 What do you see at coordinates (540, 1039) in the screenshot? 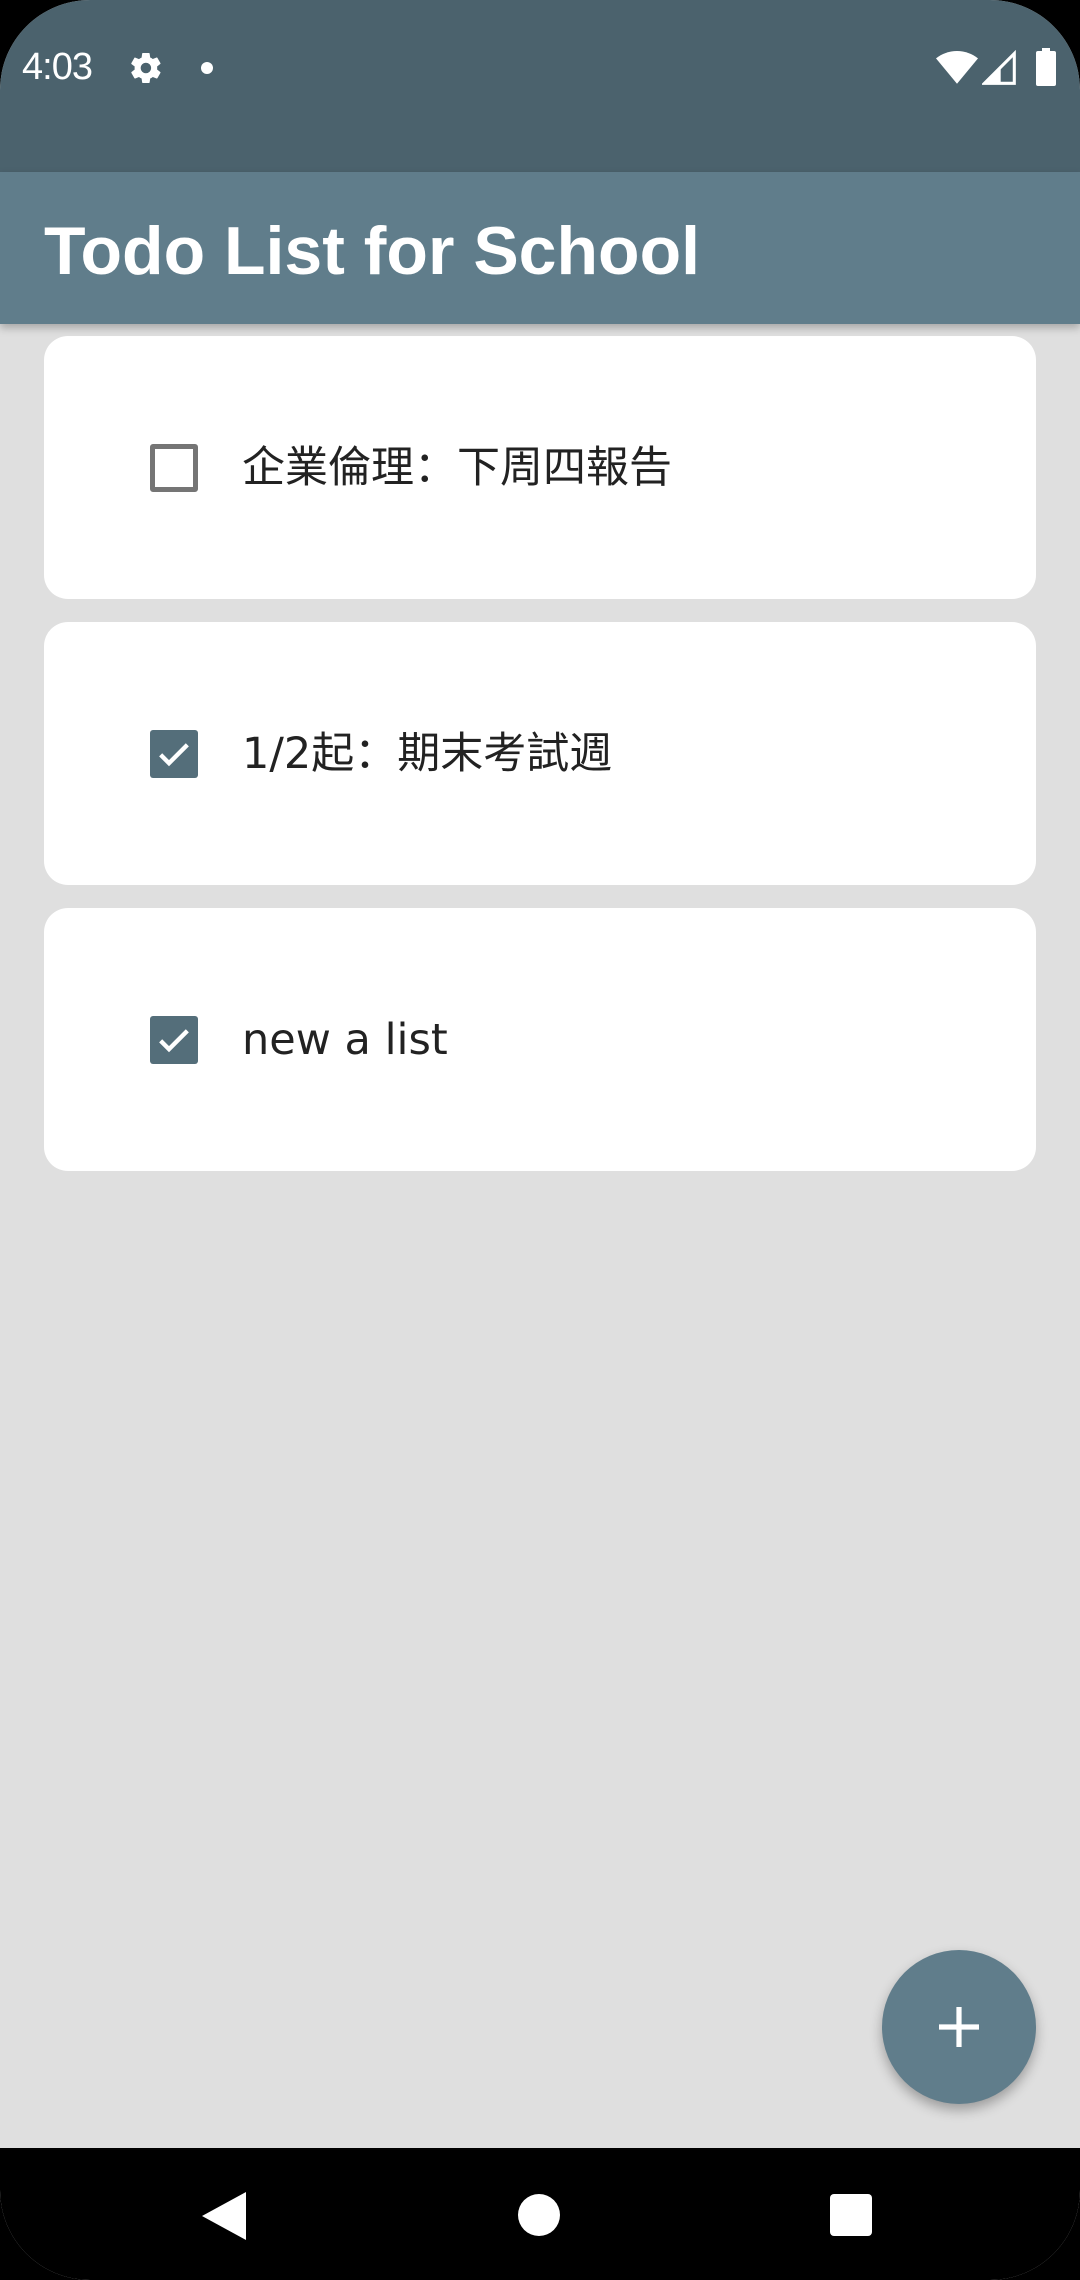
I see `todo-item: new a list` at bounding box center [540, 1039].